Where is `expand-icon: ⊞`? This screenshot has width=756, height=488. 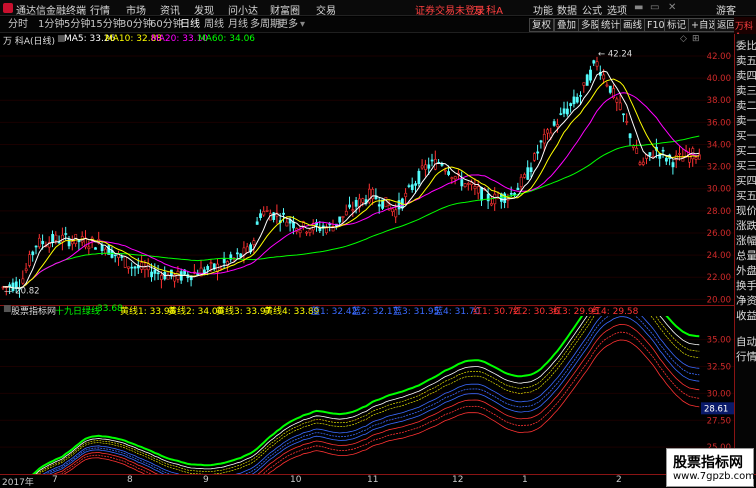
expand-icon: ⊞ is located at coordinates (696, 39).